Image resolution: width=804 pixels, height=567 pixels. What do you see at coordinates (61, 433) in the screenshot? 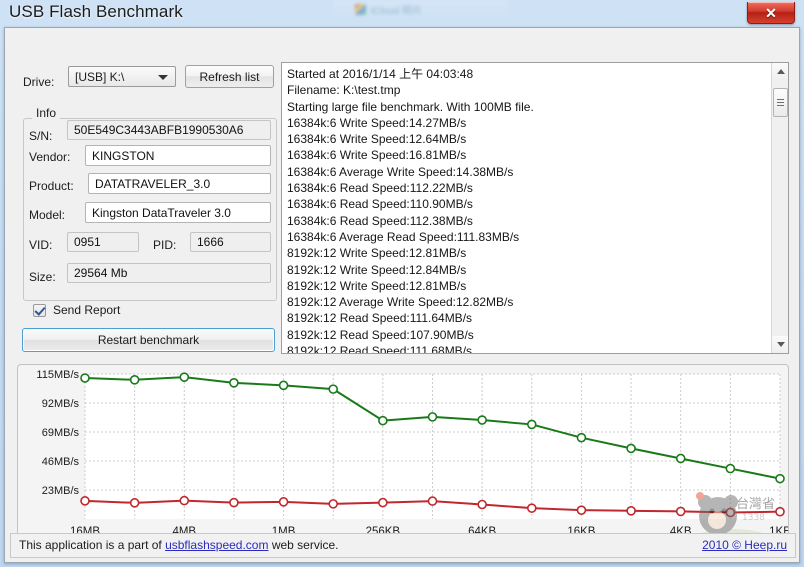
I see `svg-text: 69MB/s` at bounding box center [61, 433].